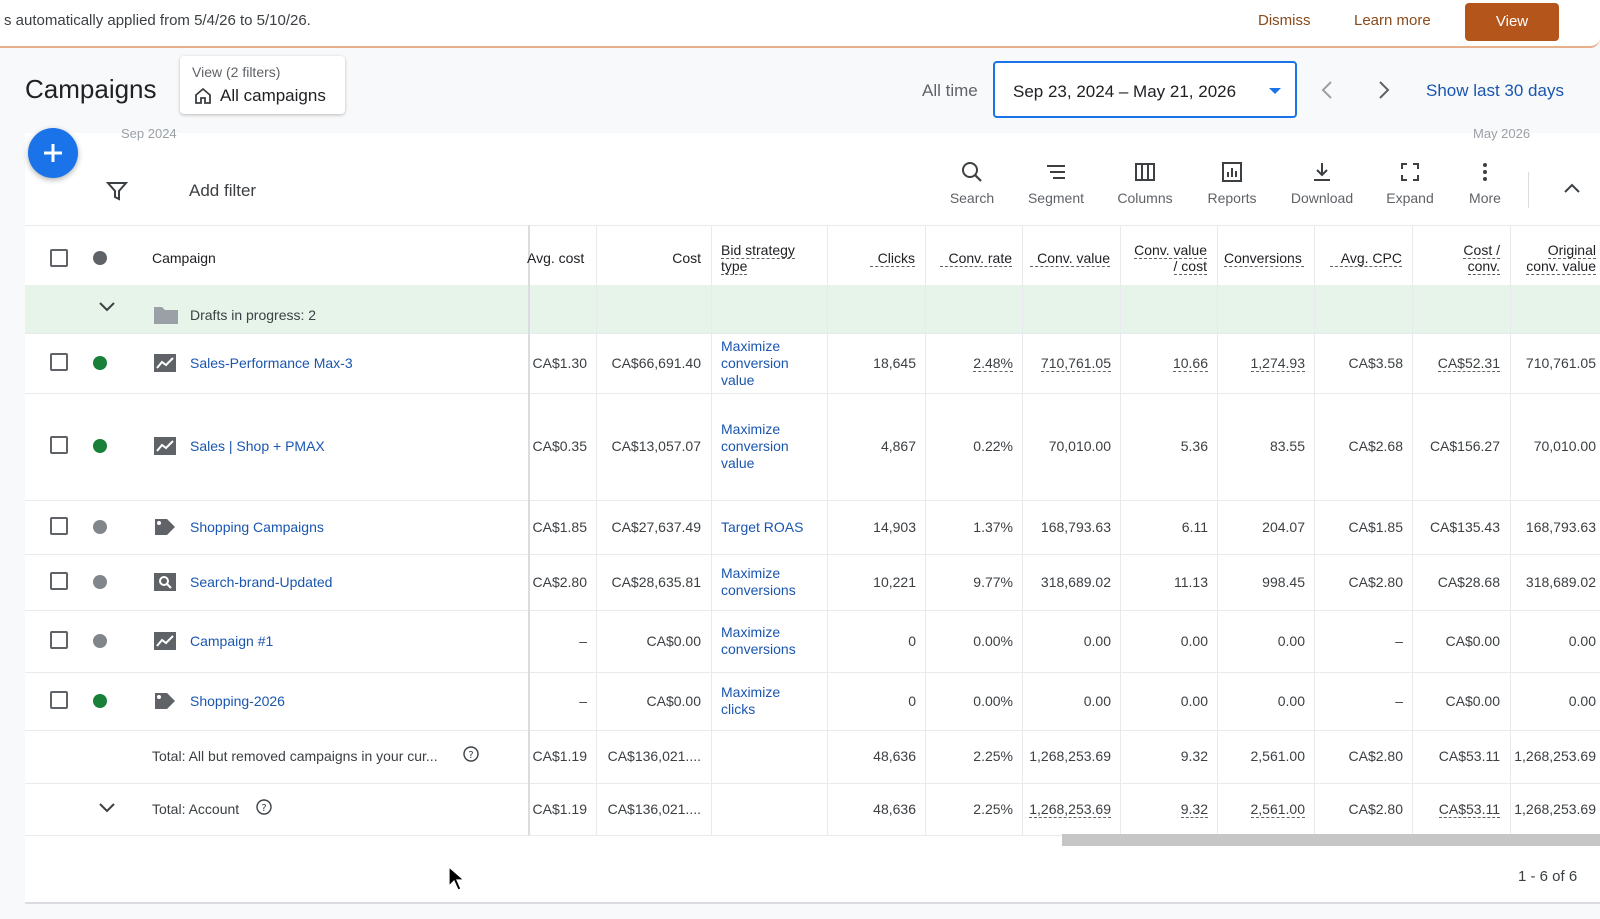 The height and width of the screenshot is (919, 1600). What do you see at coordinates (117, 191) in the screenshot?
I see `filter-icon` at bounding box center [117, 191].